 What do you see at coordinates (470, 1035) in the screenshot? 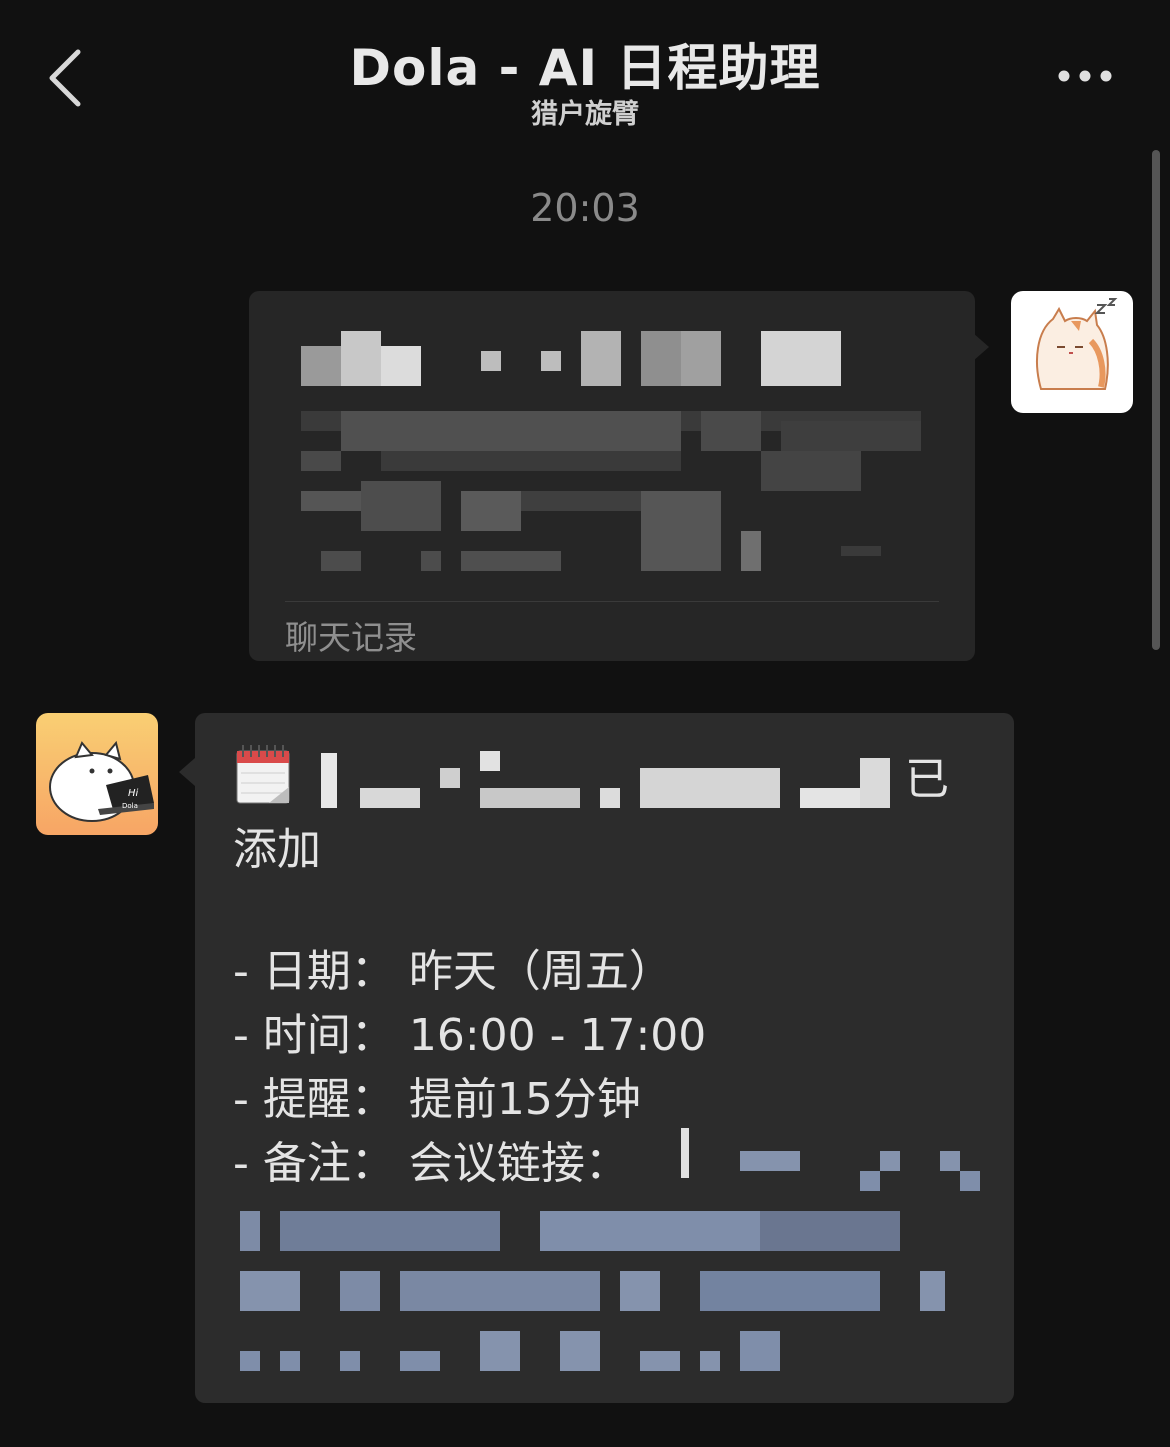
I see `event-time: - 时间： 16:00 - 17:00` at bounding box center [470, 1035].